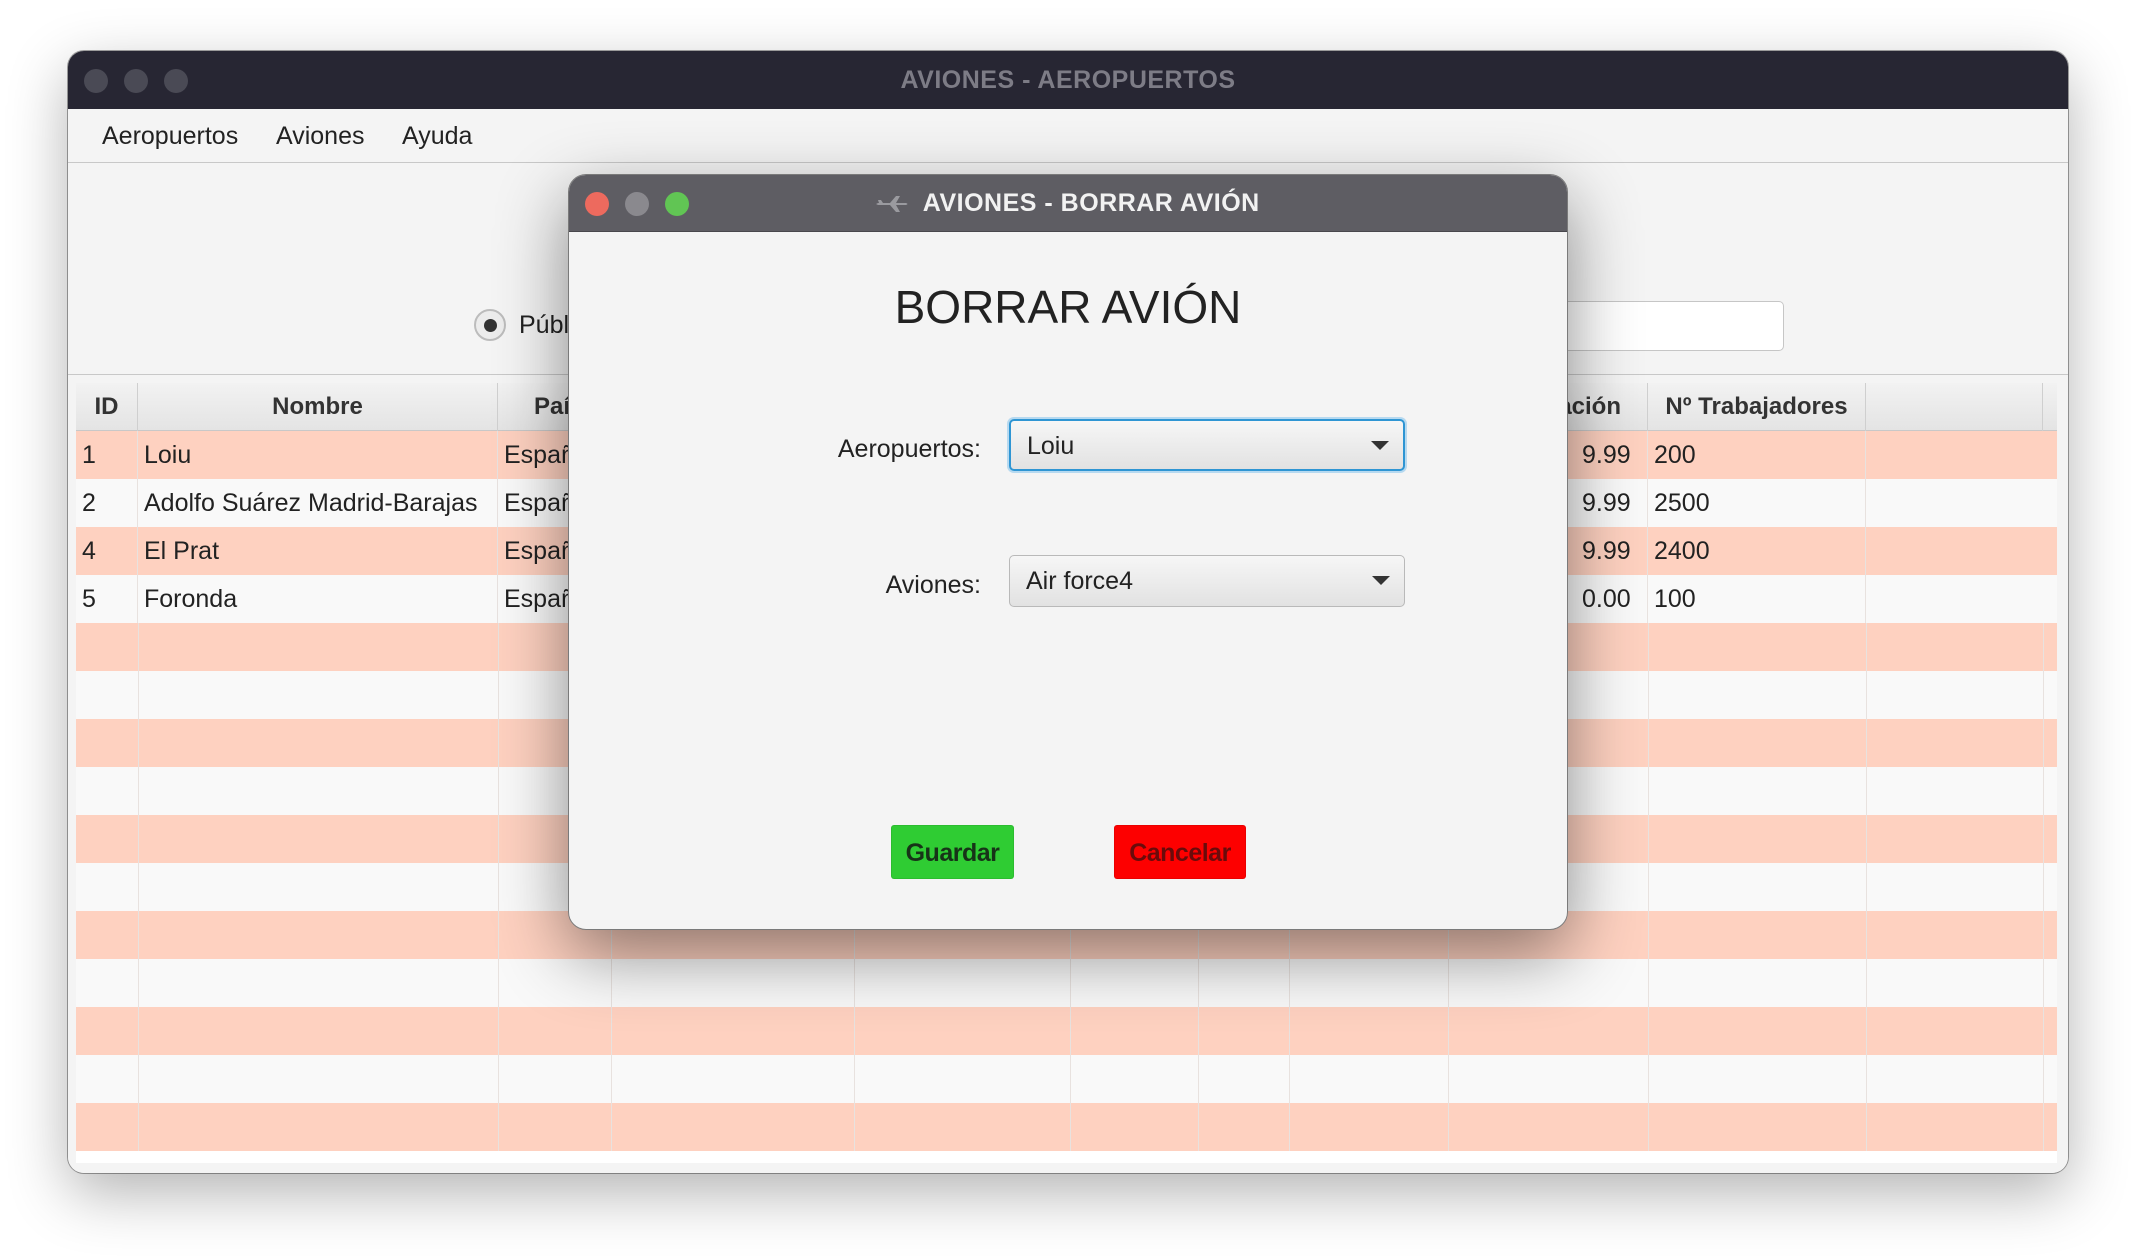 Image resolution: width=2136 pixels, height=1258 pixels. Describe the element at coordinates (107, 551) in the screenshot. I see `cell-id: 4` at that location.